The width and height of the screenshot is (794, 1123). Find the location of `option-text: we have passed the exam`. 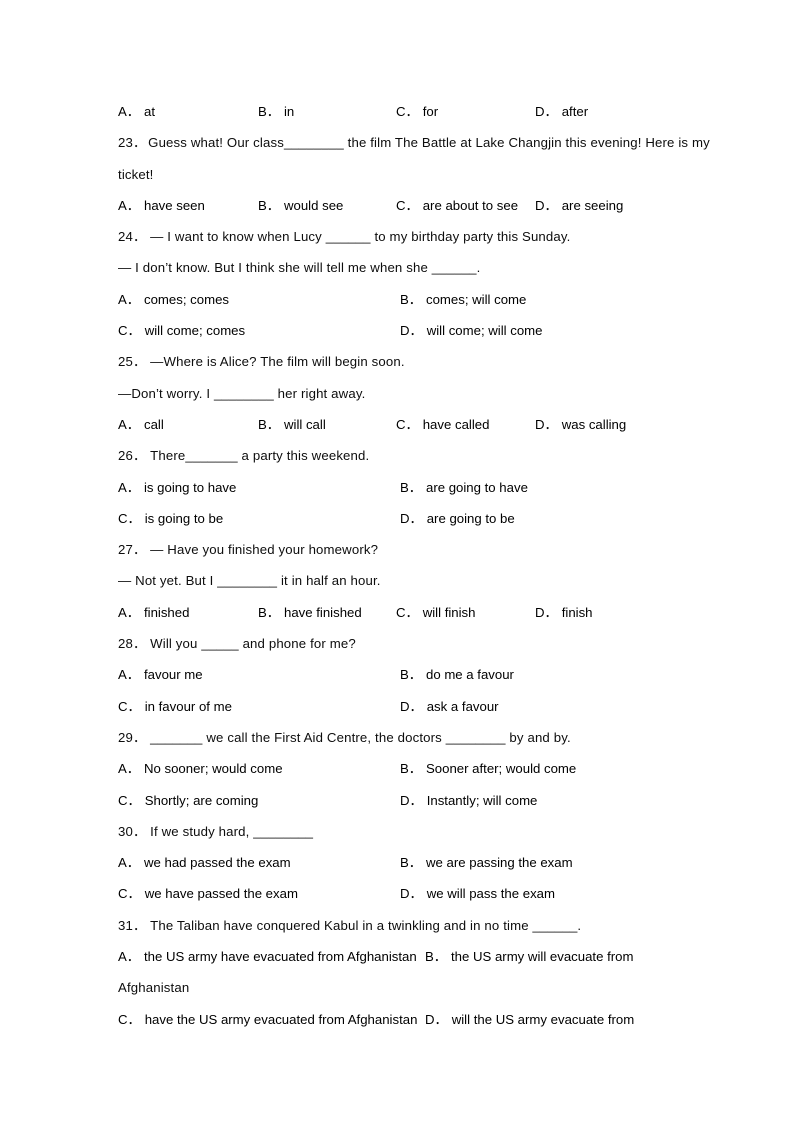

option-text: we have passed the exam is located at coordinates (221, 894).